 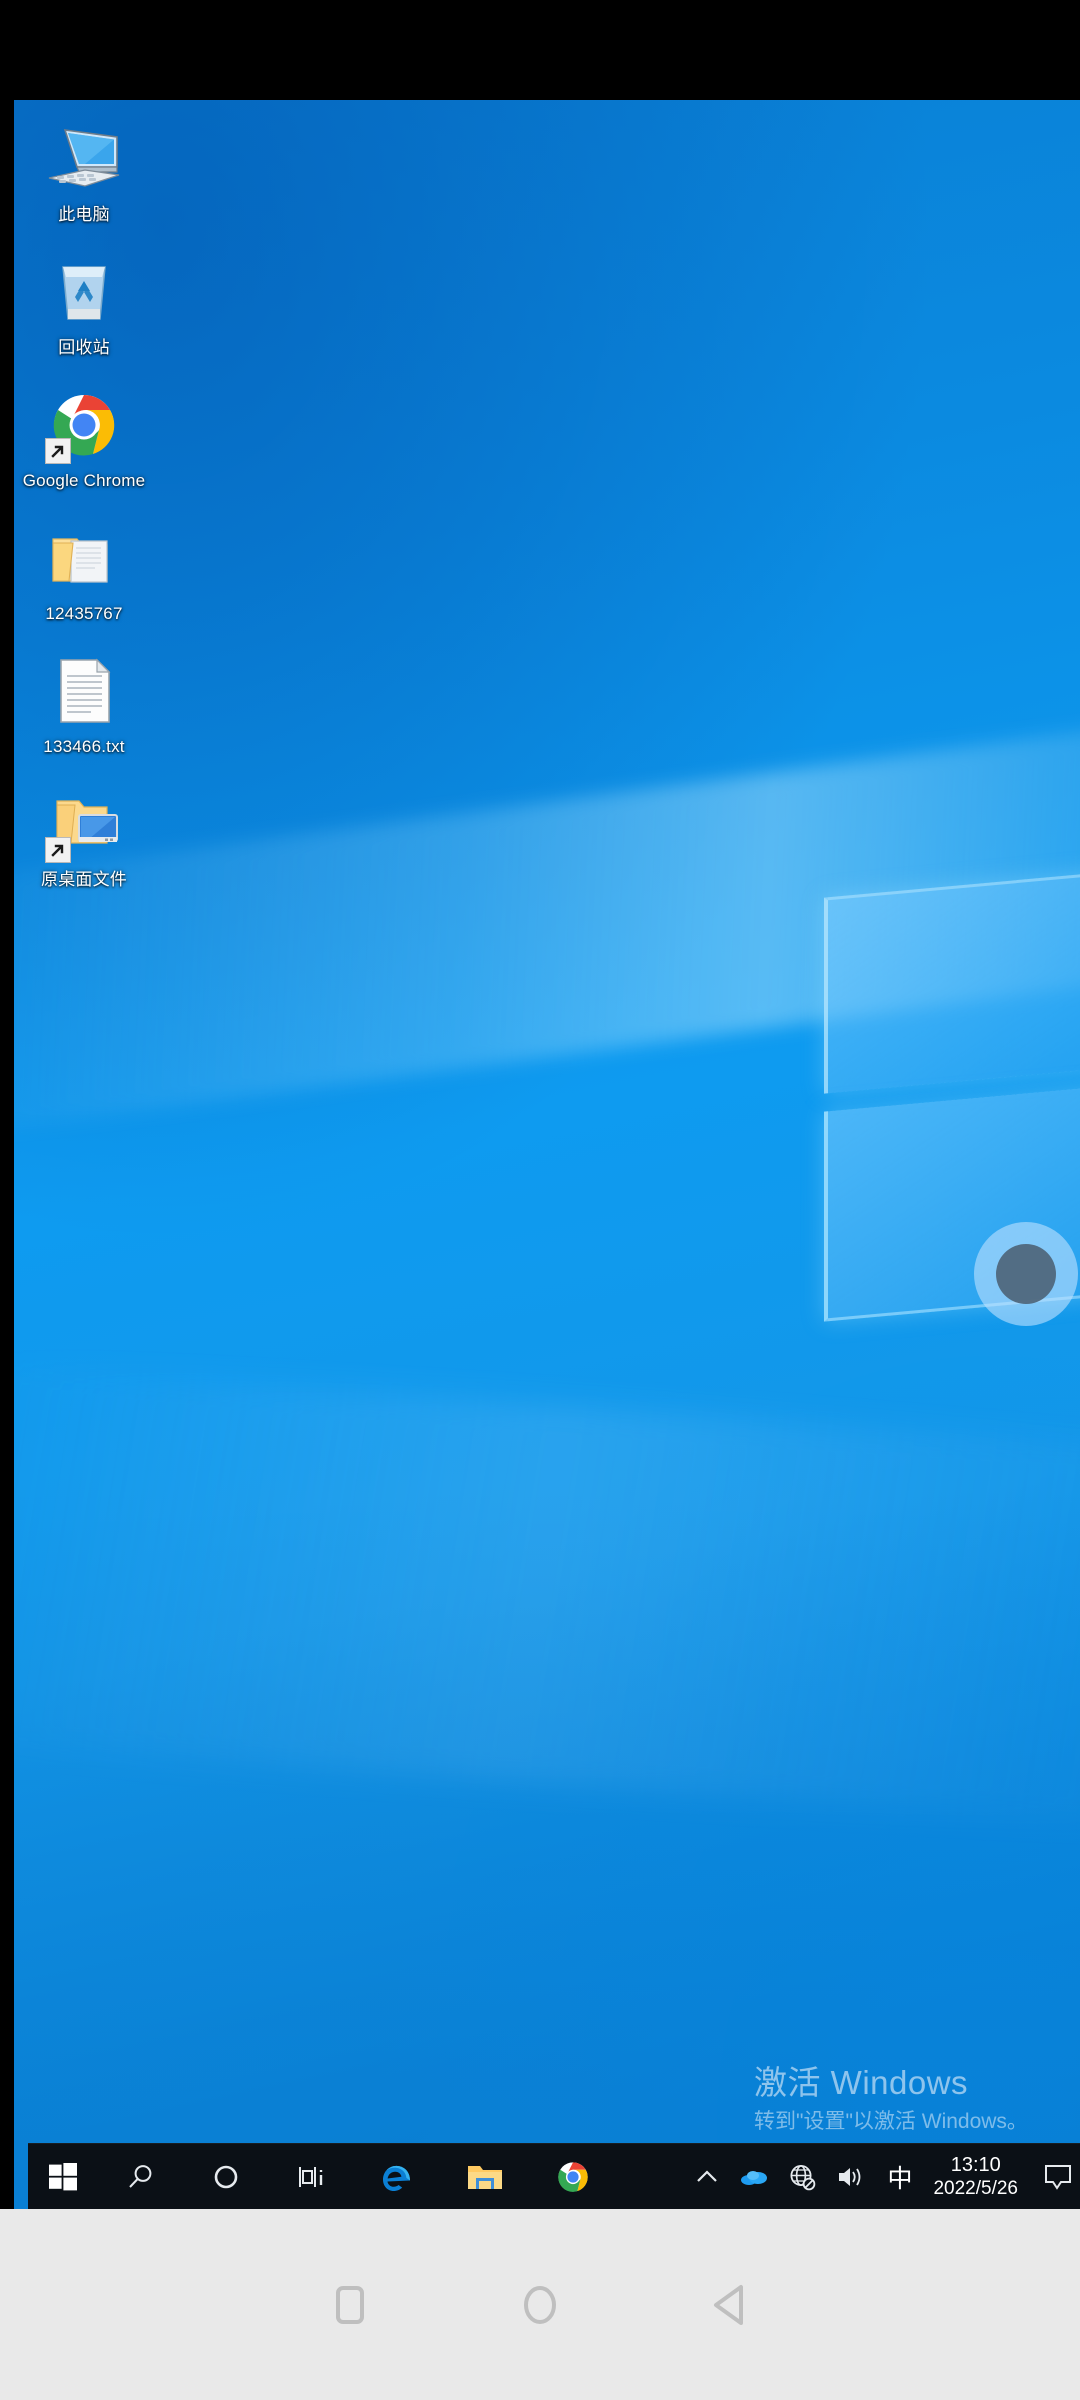 I want to click on speaker-icon, so click(x=850, y=2176).